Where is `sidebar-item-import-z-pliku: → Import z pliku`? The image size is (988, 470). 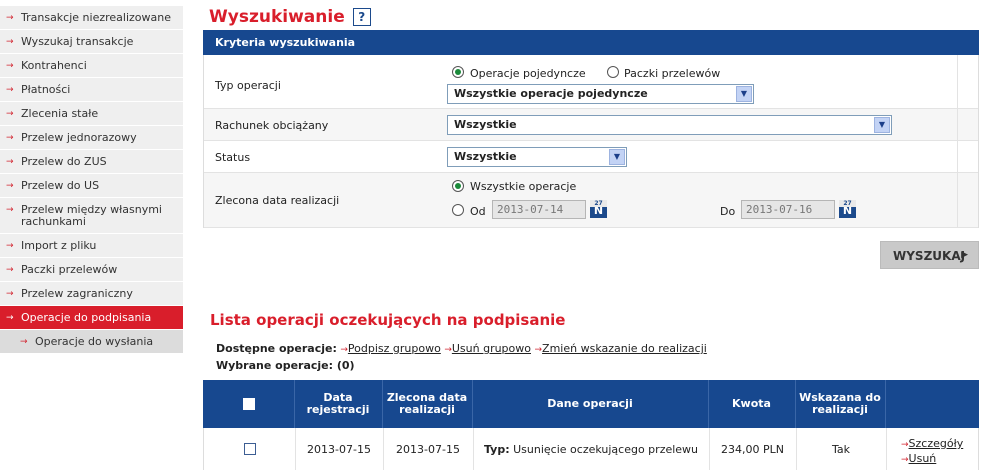
sidebar-item-import-z-pliku: → Import z pliku is located at coordinates (91, 246).